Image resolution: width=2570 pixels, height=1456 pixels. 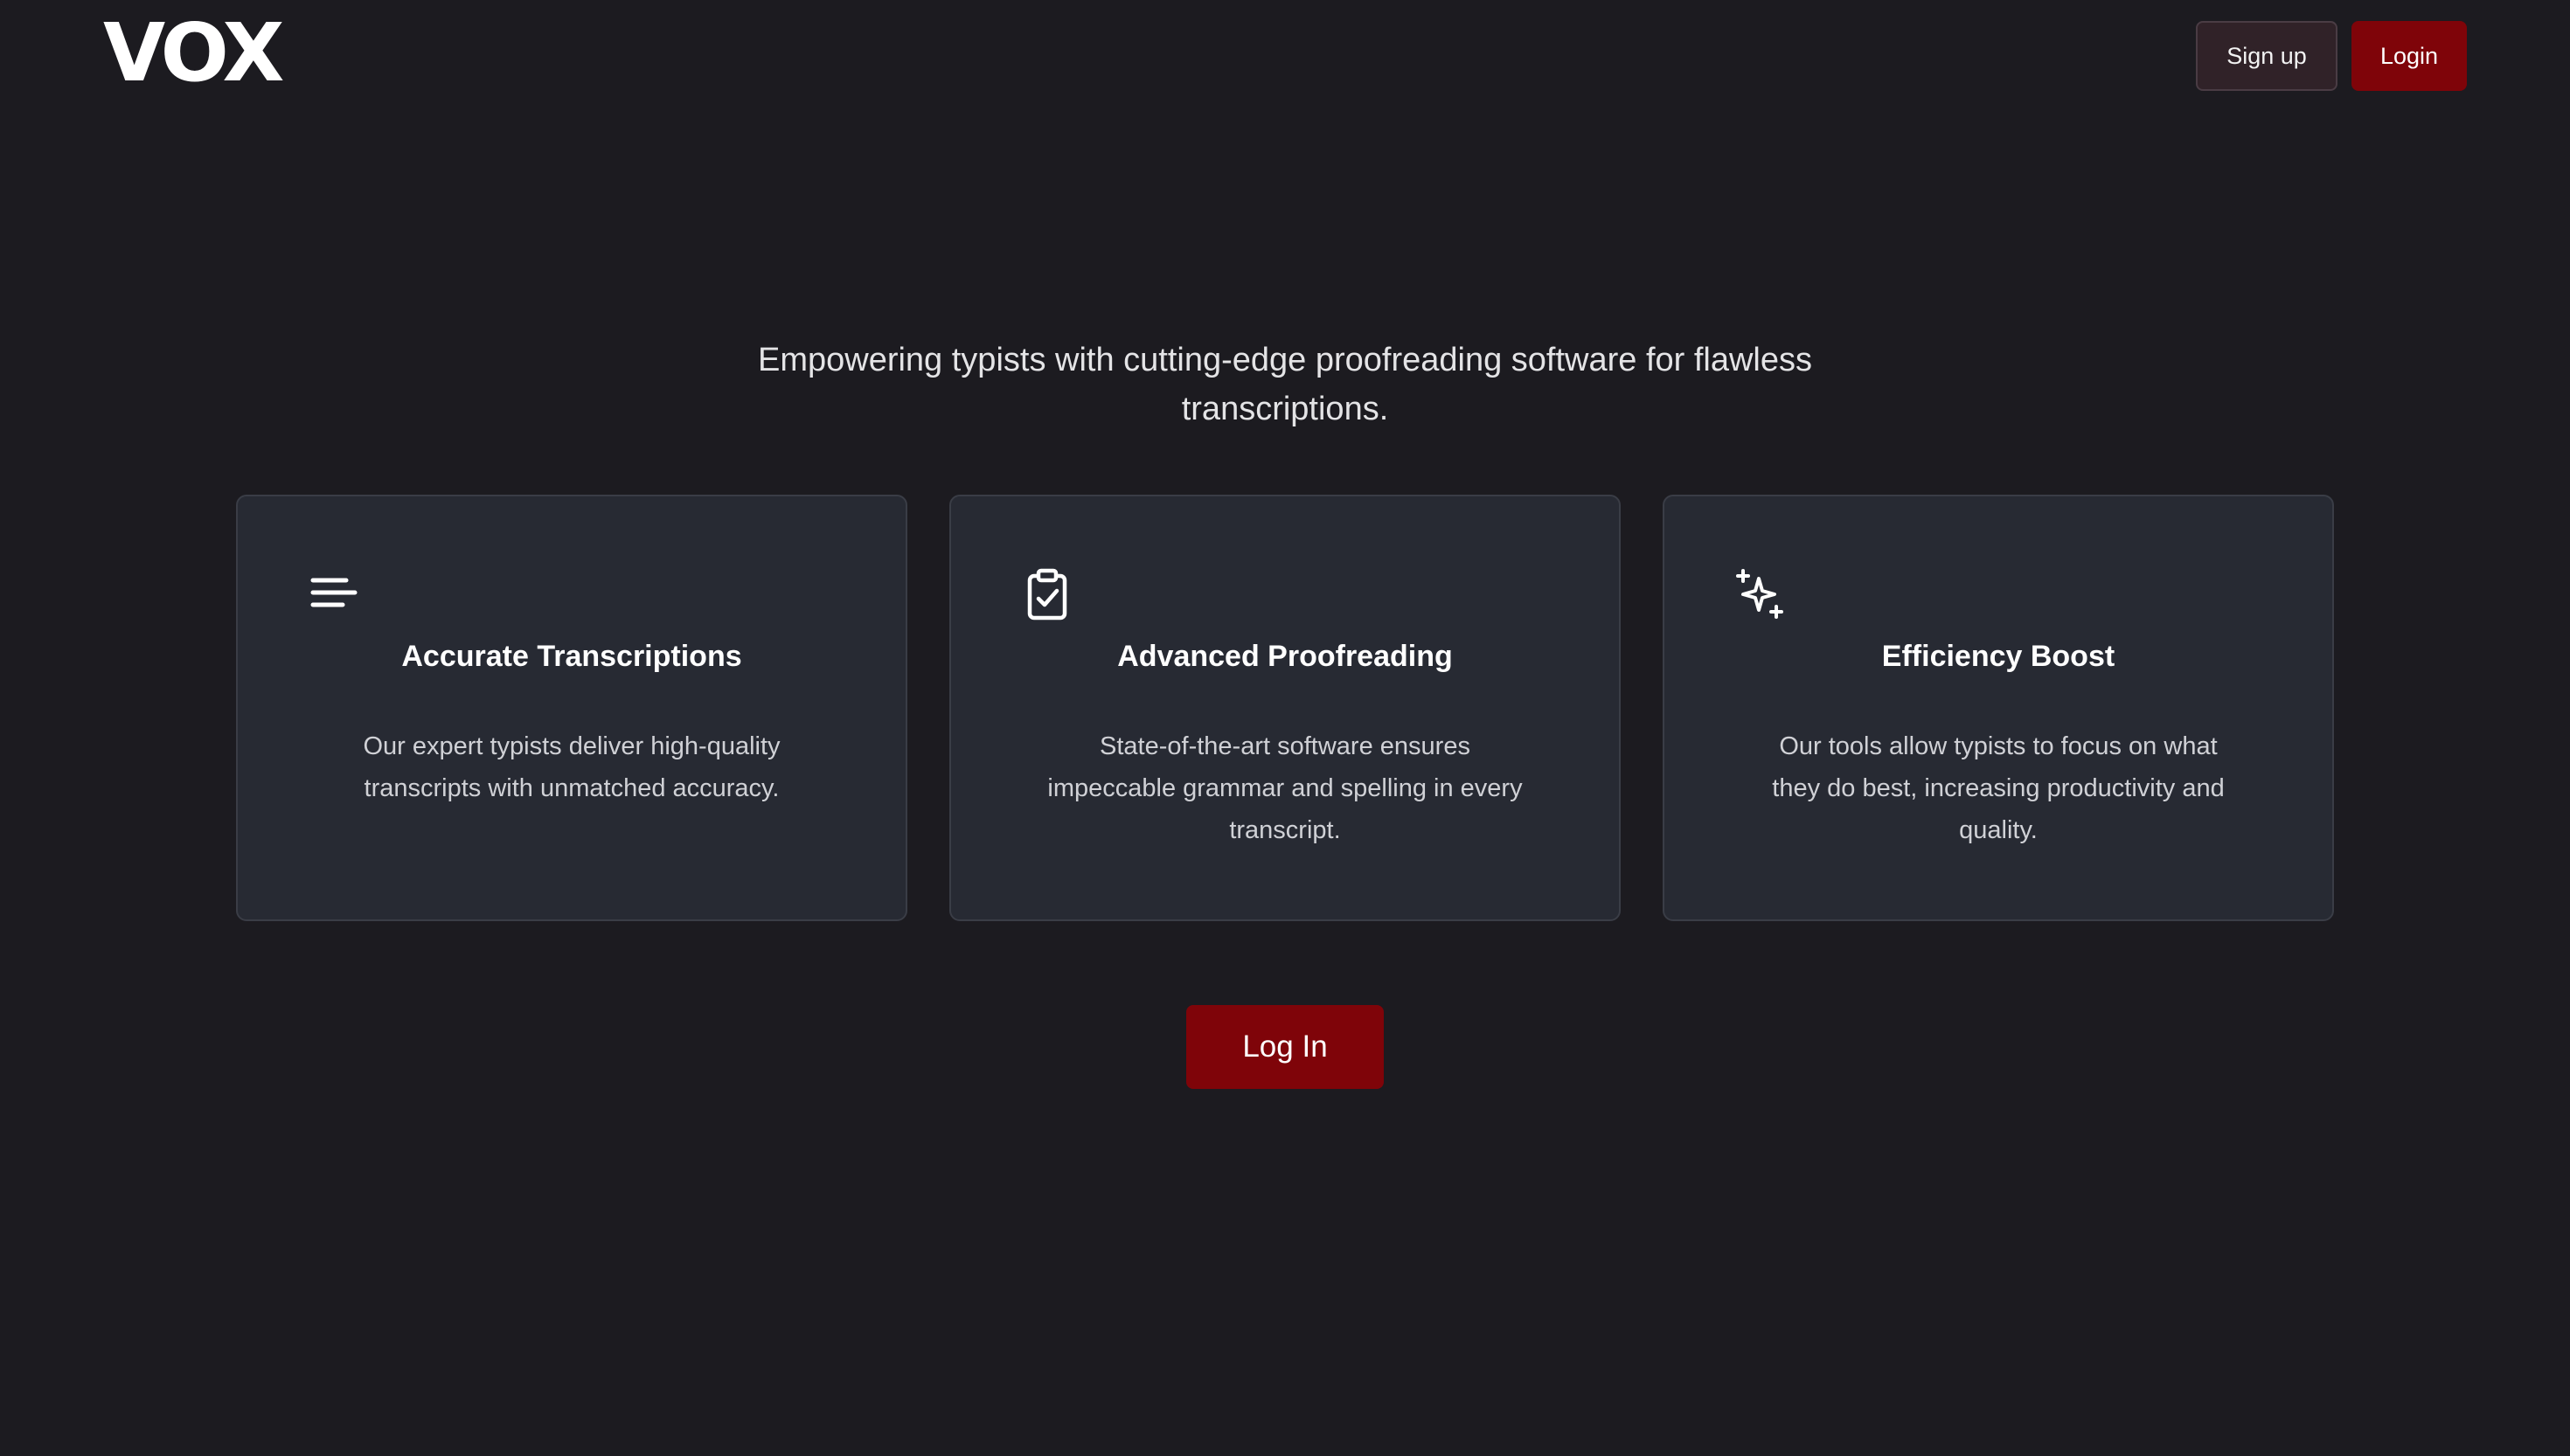 What do you see at coordinates (1998, 656) in the screenshot?
I see `feature-title: Efficiency Boost` at bounding box center [1998, 656].